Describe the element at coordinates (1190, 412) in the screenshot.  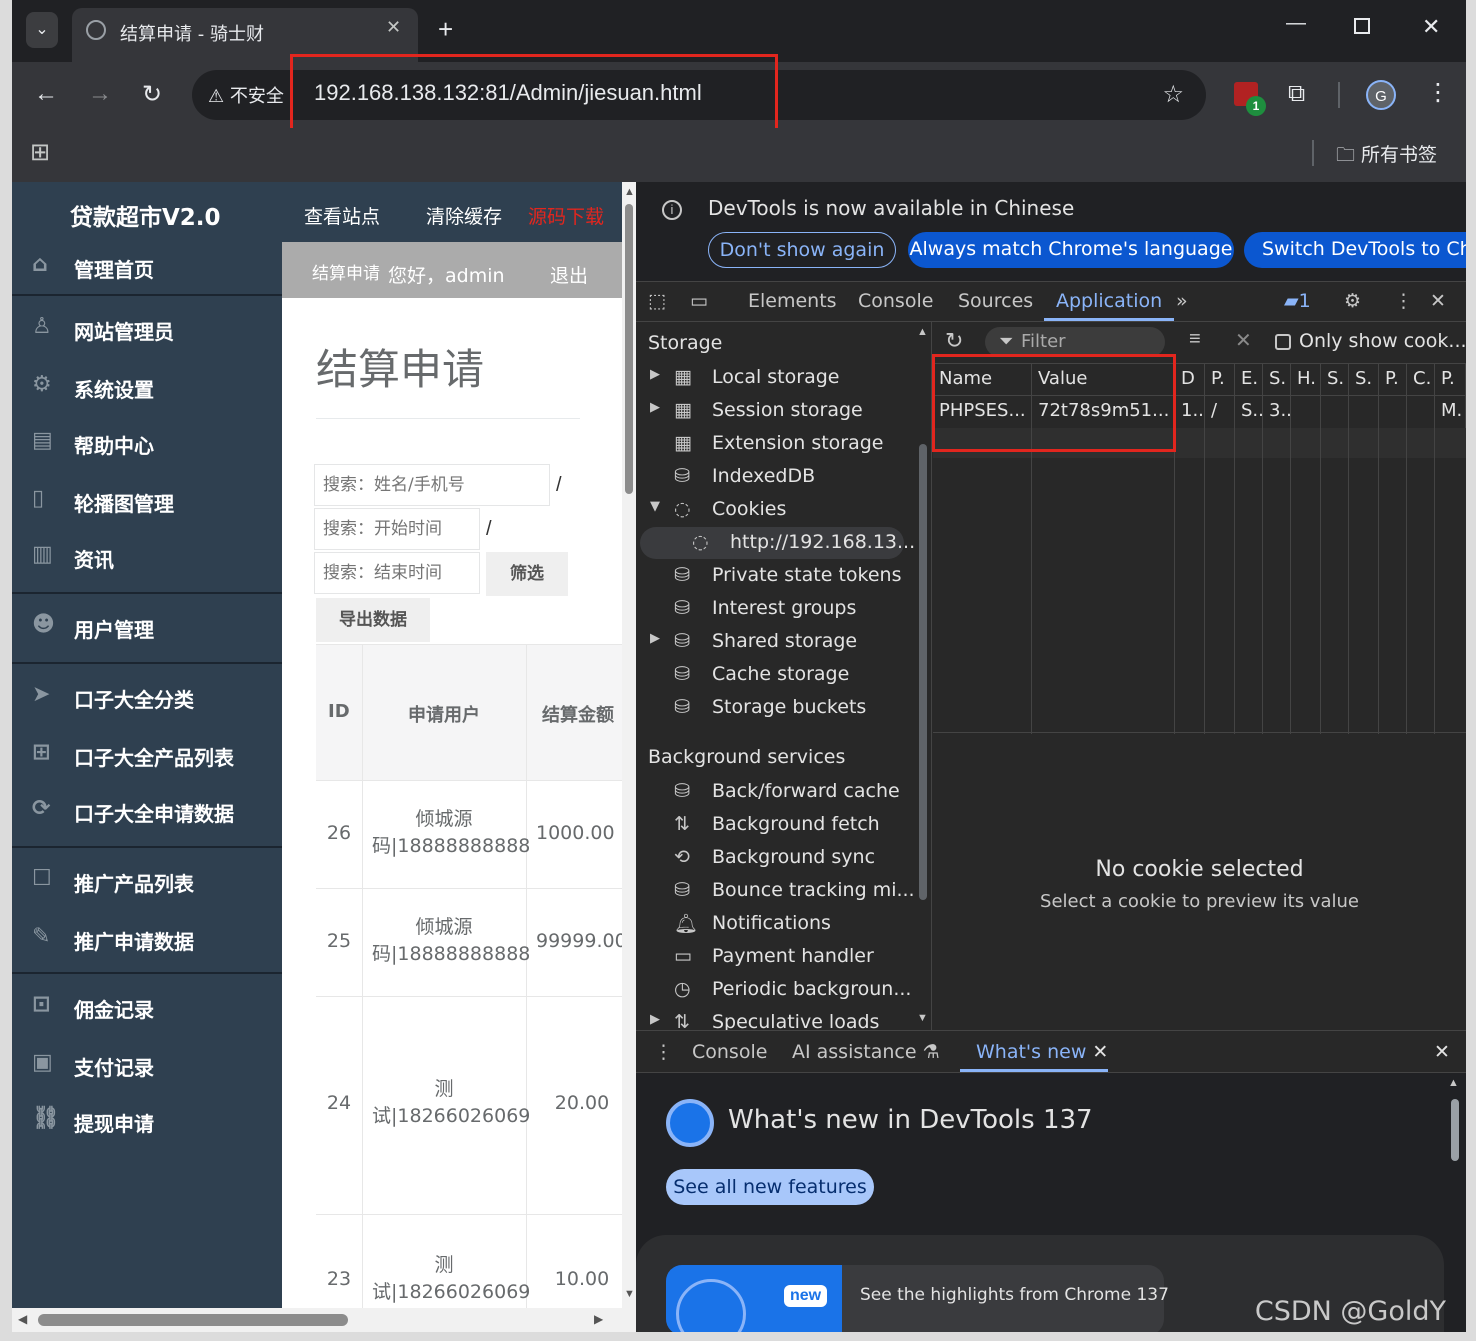
I see `cookie-cell: 1..` at that location.